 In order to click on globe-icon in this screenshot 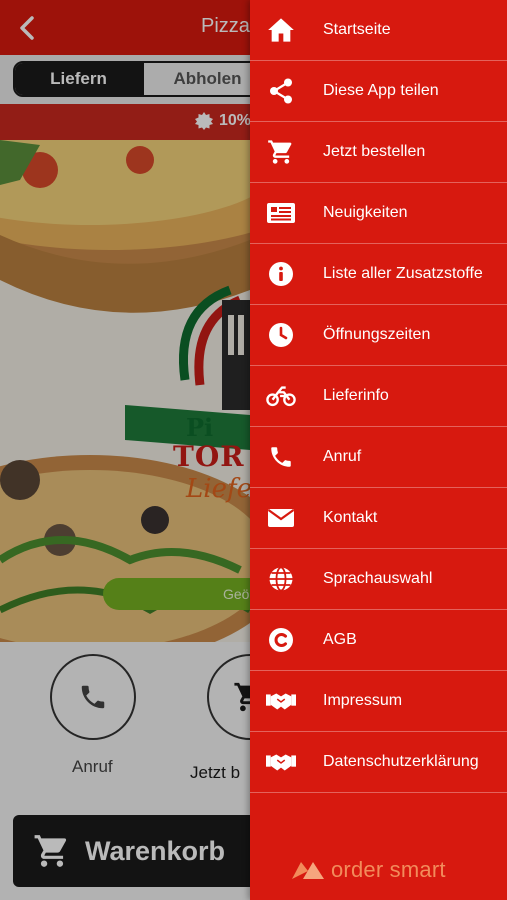, I will do `click(281, 579)`.